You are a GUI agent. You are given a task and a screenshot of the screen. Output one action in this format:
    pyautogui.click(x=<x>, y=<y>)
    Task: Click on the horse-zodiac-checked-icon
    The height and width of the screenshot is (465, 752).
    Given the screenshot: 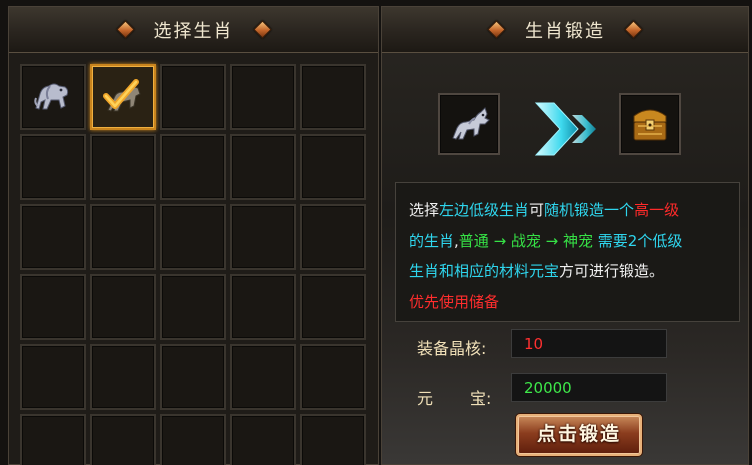 What is the action you would take?
    pyautogui.click(x=122, y=95)
    